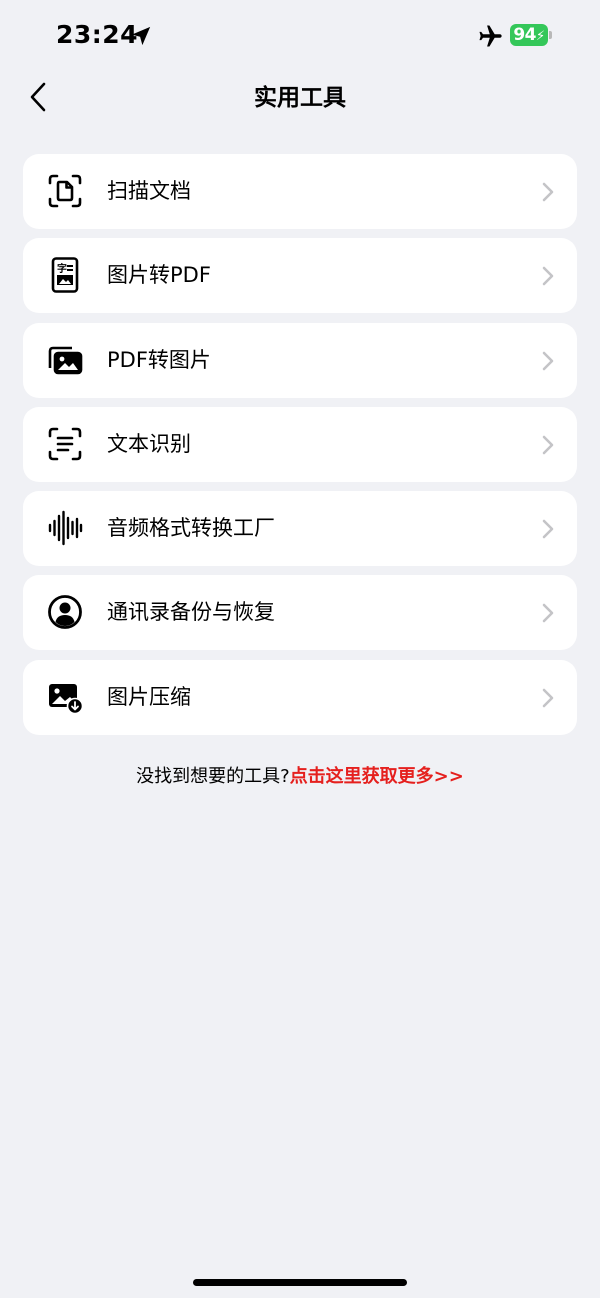 The width and height of the screenshot is (600, 1298). I want to click on tool-label: PDF转图片, so click(159, 359).